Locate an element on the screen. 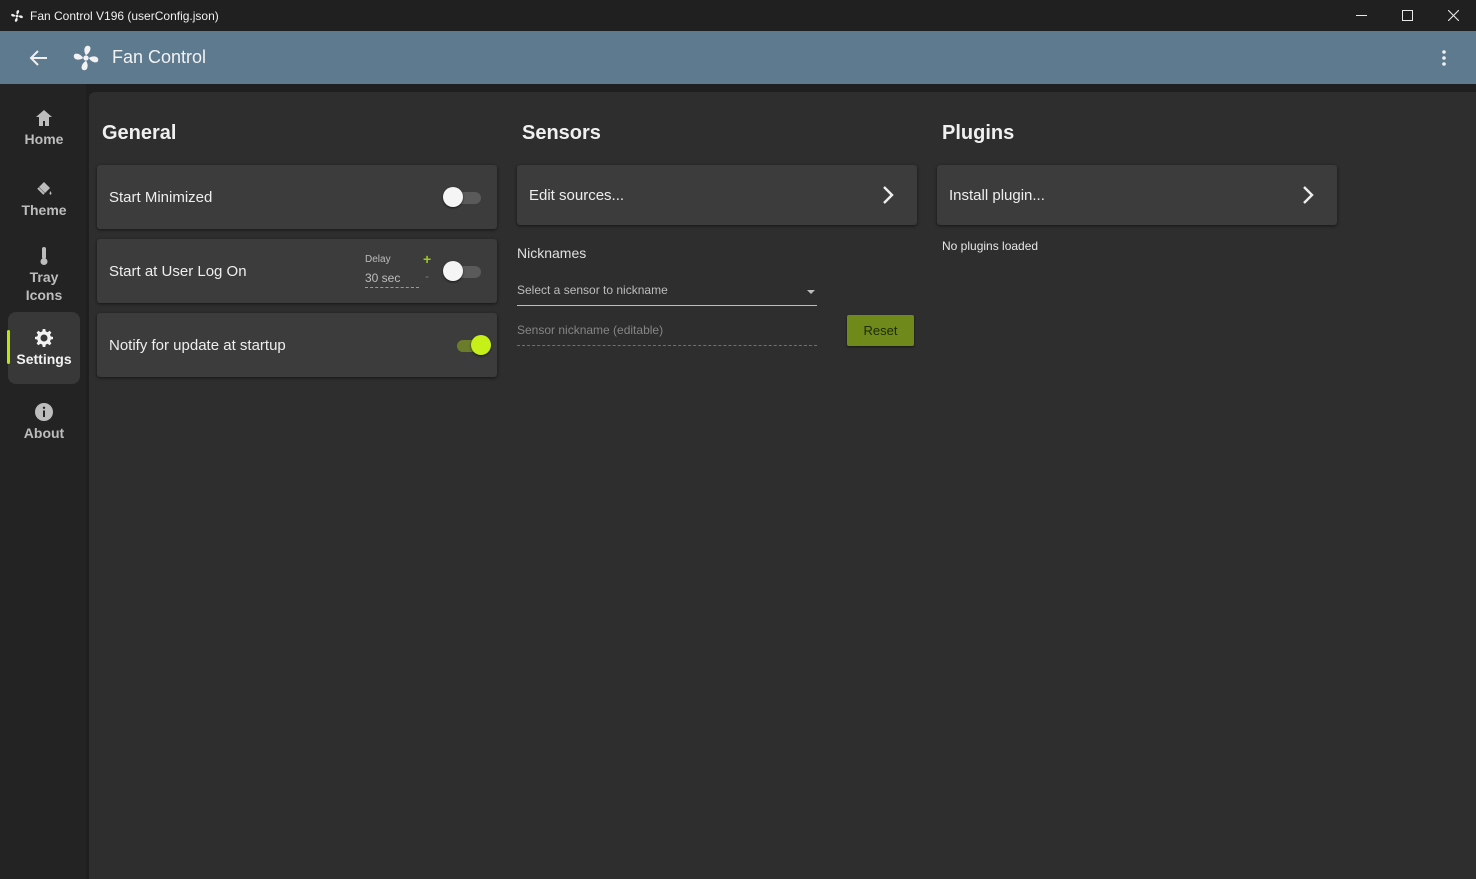 This screenshot has height=879, width=1476. arrow-left-icon is located at coordinates (38, 57).